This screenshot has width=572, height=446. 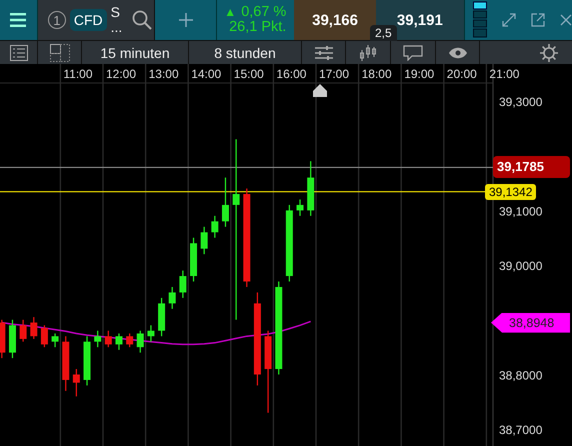 What do you see at coordinates (249, 74) in the screenshot?
I see `time-label: 15:00` at bounding box center [249, 74].